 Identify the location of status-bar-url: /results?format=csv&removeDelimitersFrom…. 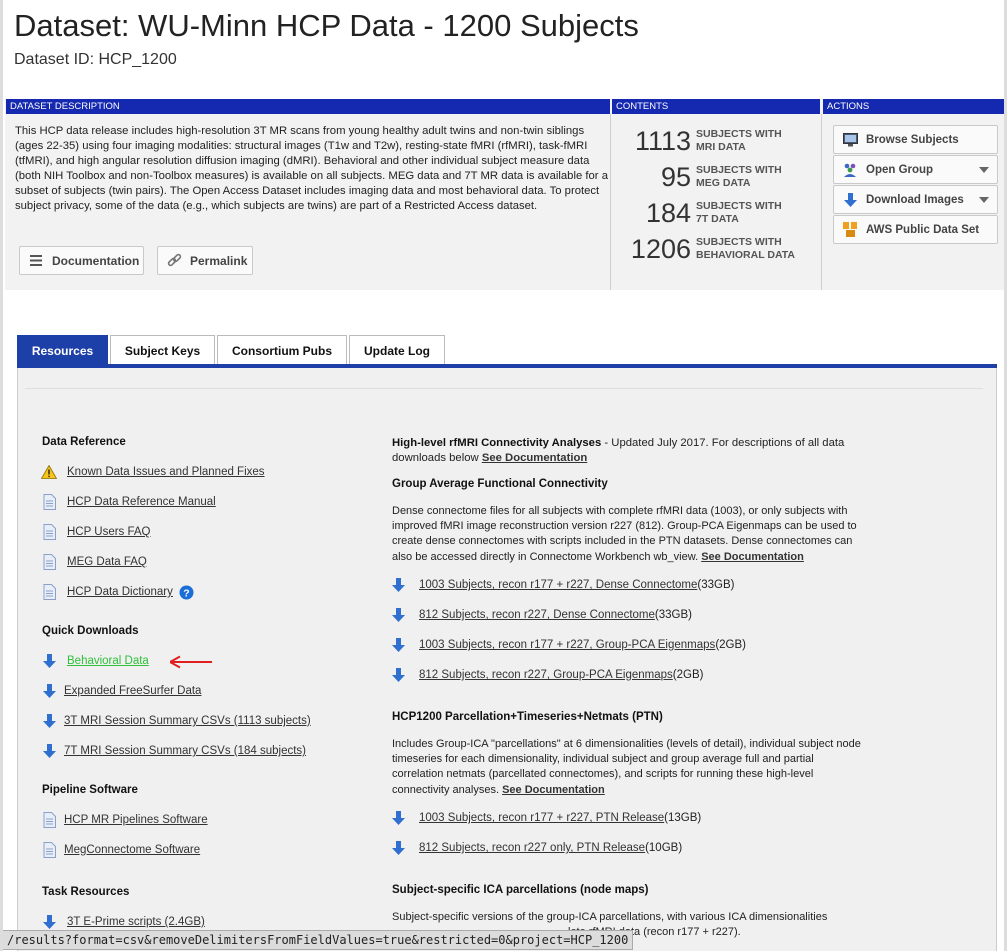
(318, 940).